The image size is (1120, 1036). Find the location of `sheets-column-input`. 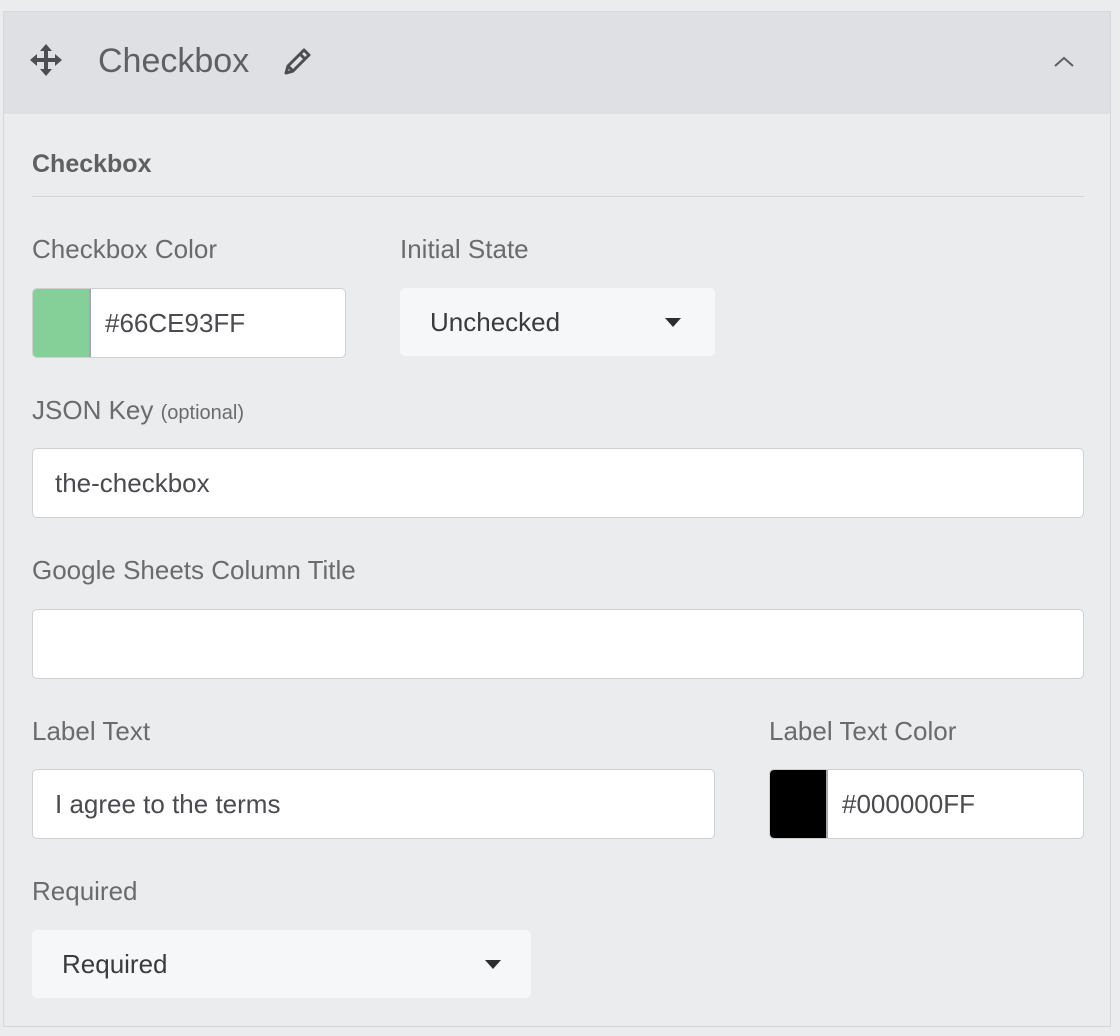

sheets-column-input is located at coordinates (558, 644).